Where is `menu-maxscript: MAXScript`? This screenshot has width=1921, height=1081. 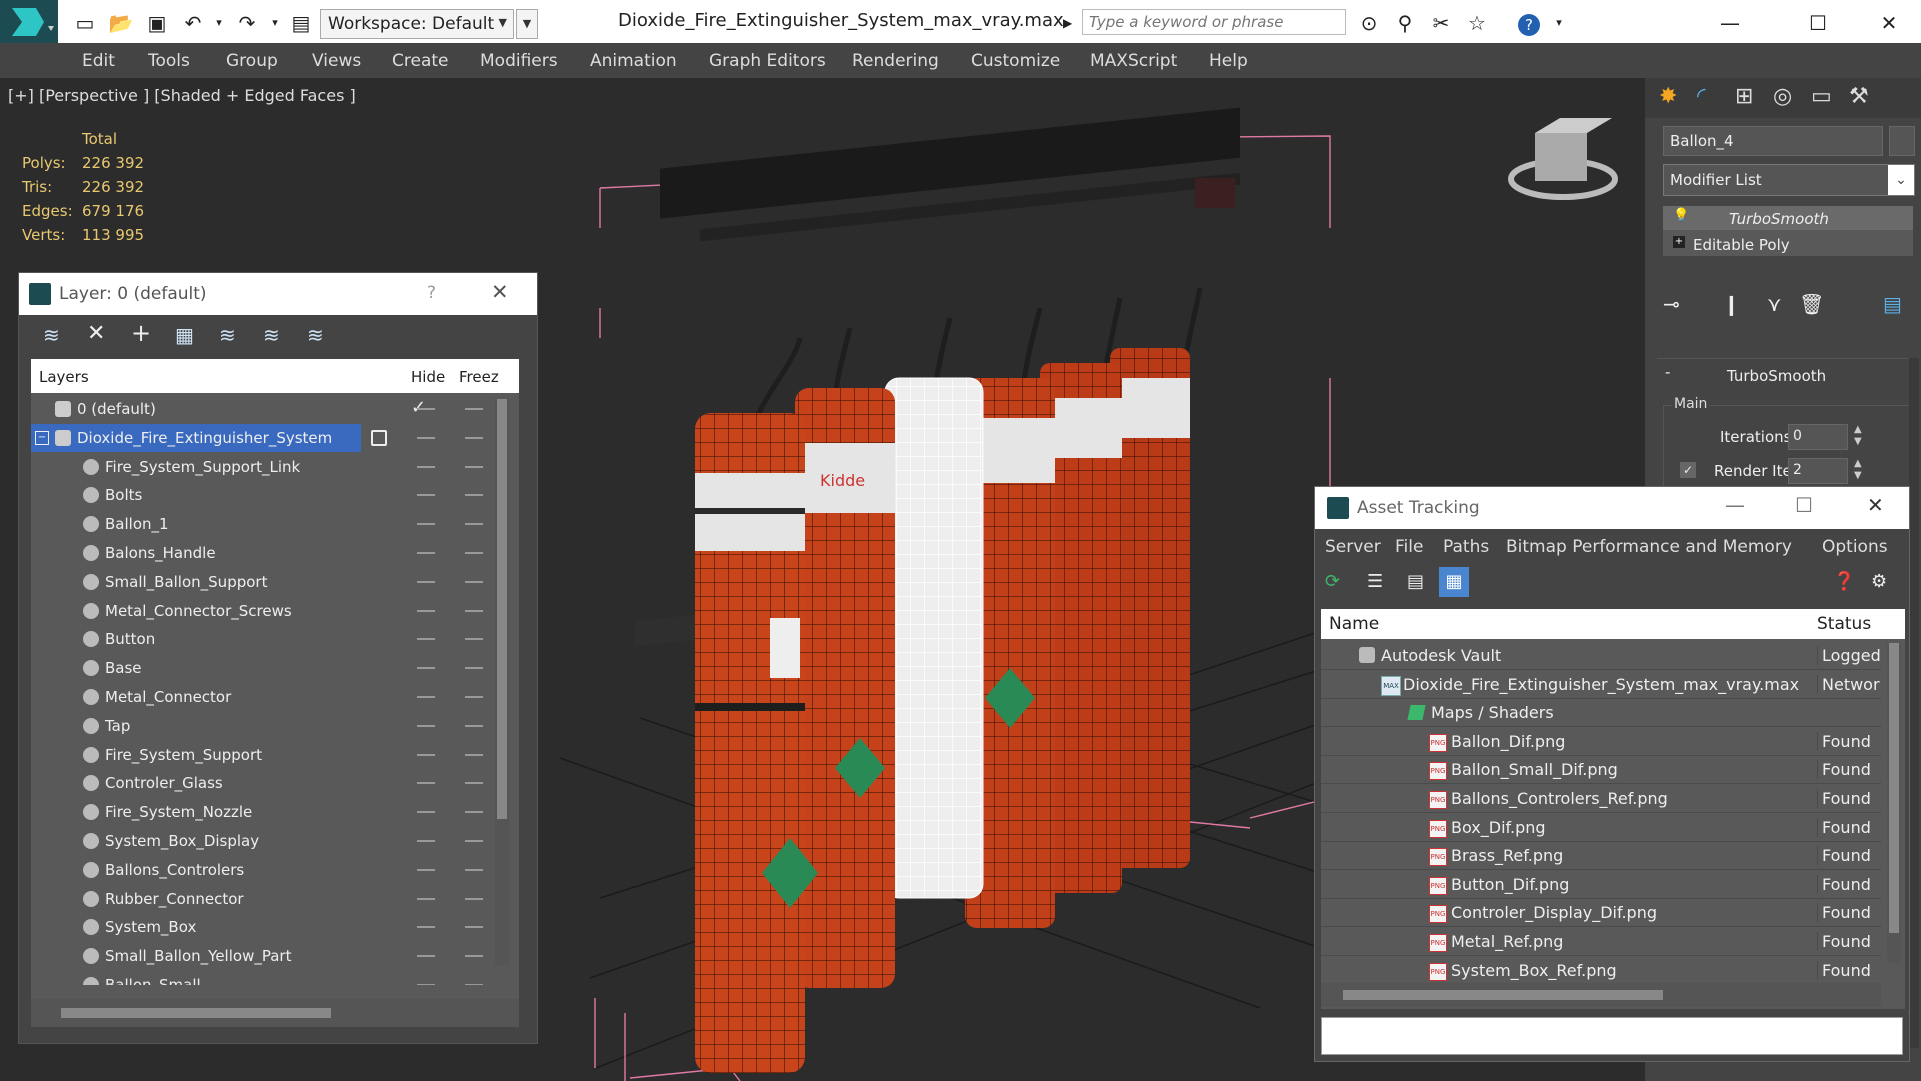 menu-maxscript: MAXScript is located at coordinates (1133, 61).